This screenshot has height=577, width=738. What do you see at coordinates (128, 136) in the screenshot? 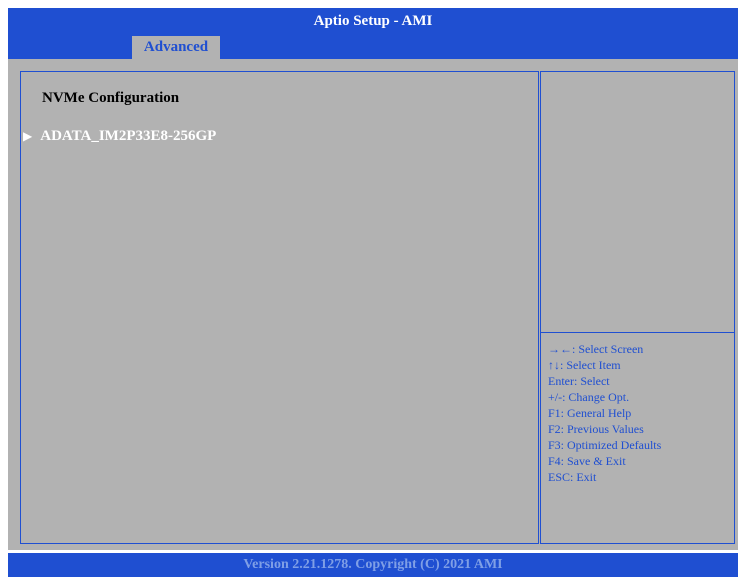
I see `nvme-device-label: ADATA_IM2P33E8-256GP` at bounding box center [128, 136].